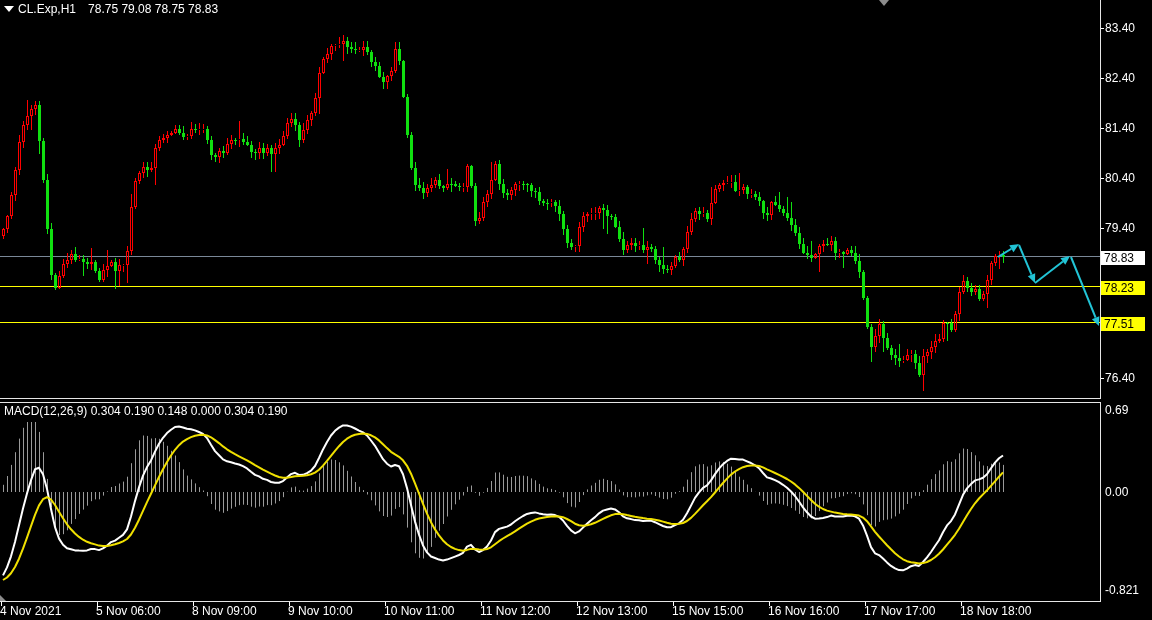 The height and width of the screenshot is (620, 1152). I want to click on indicator-axis-label: 0.00, so click(1117, 492).